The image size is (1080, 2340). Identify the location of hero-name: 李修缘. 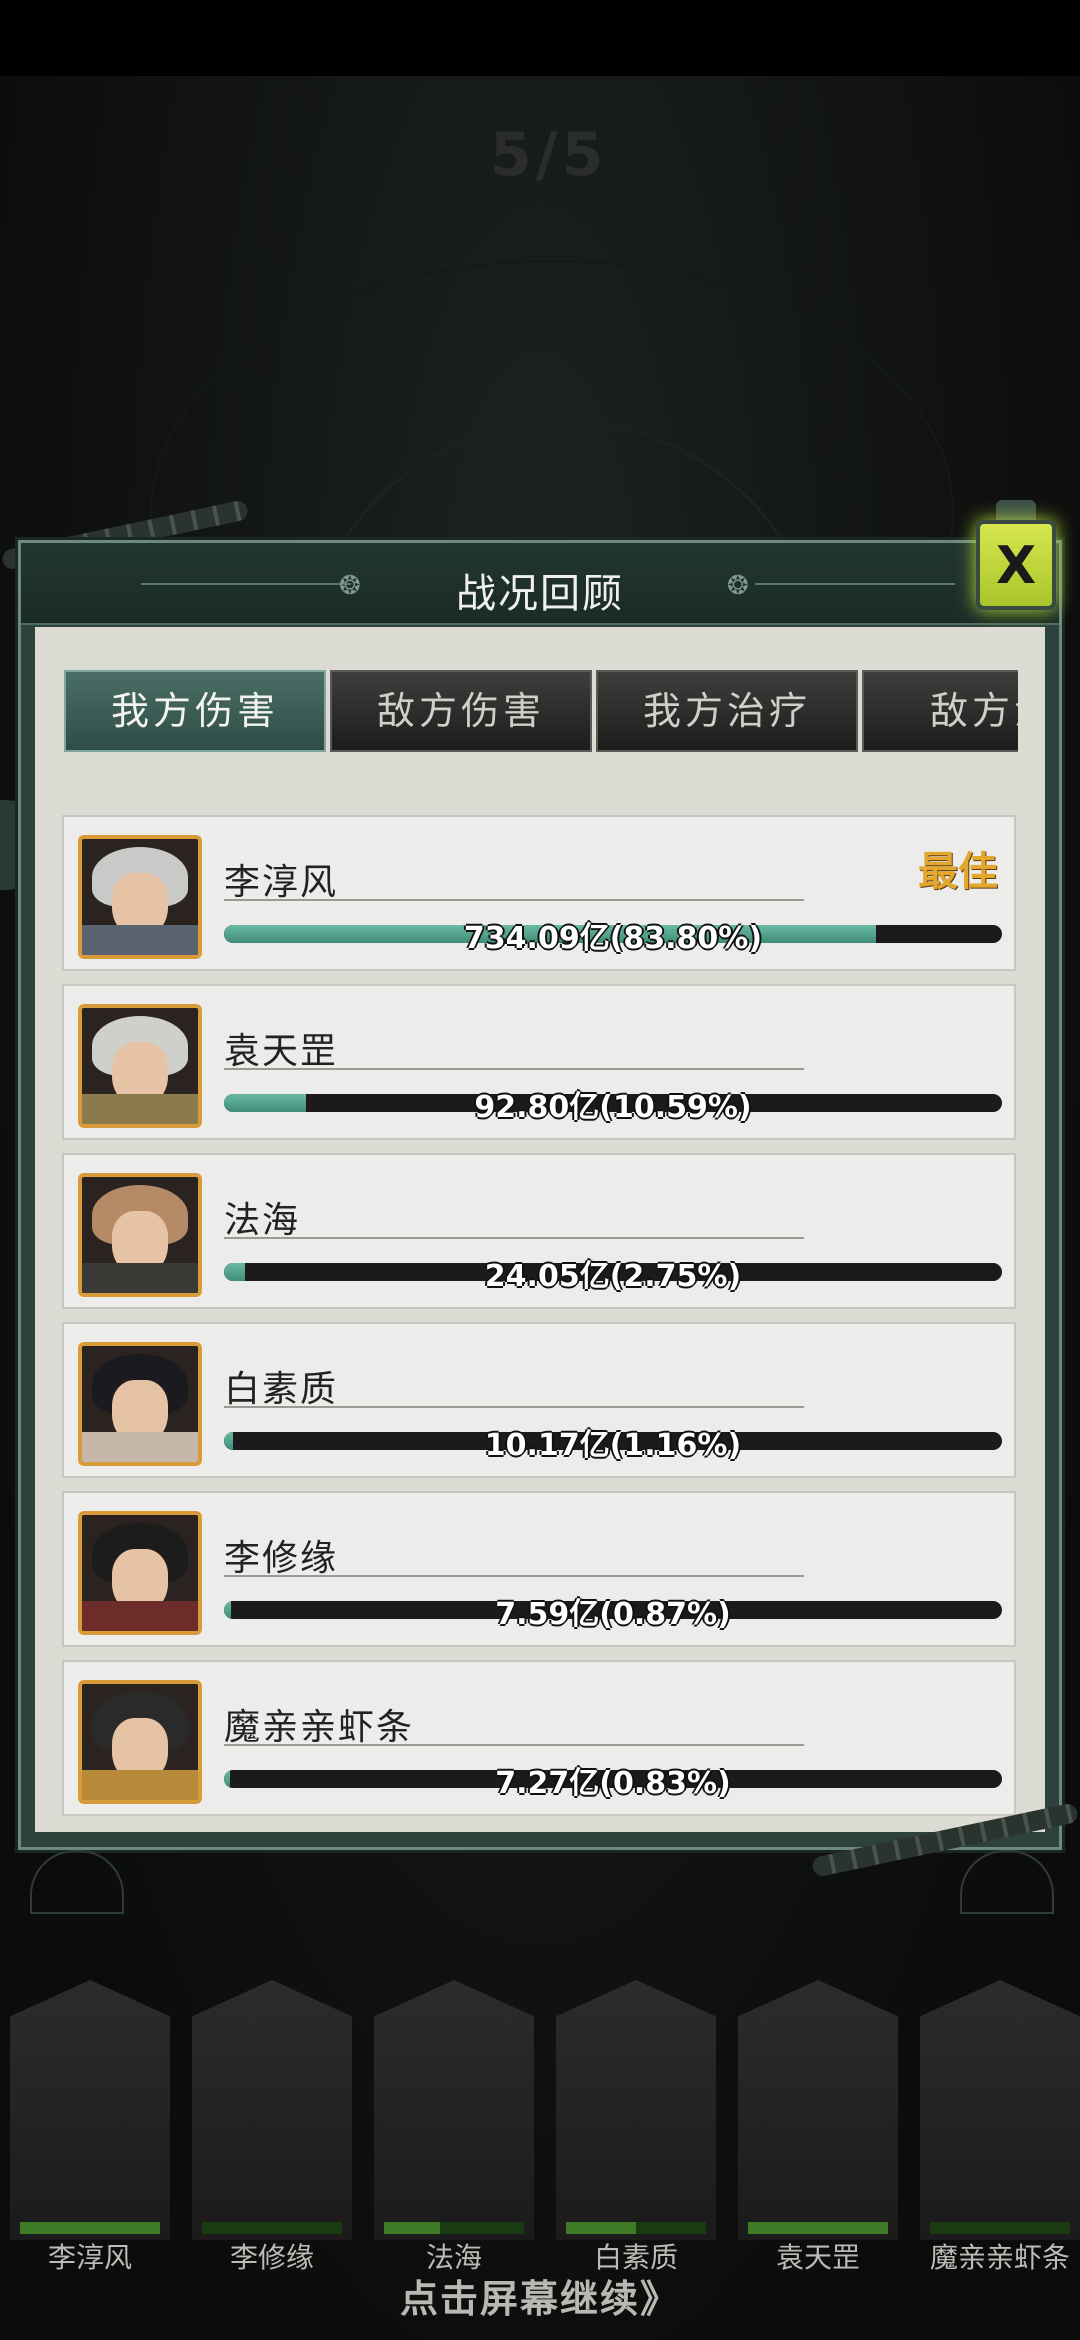
(281, 1558).